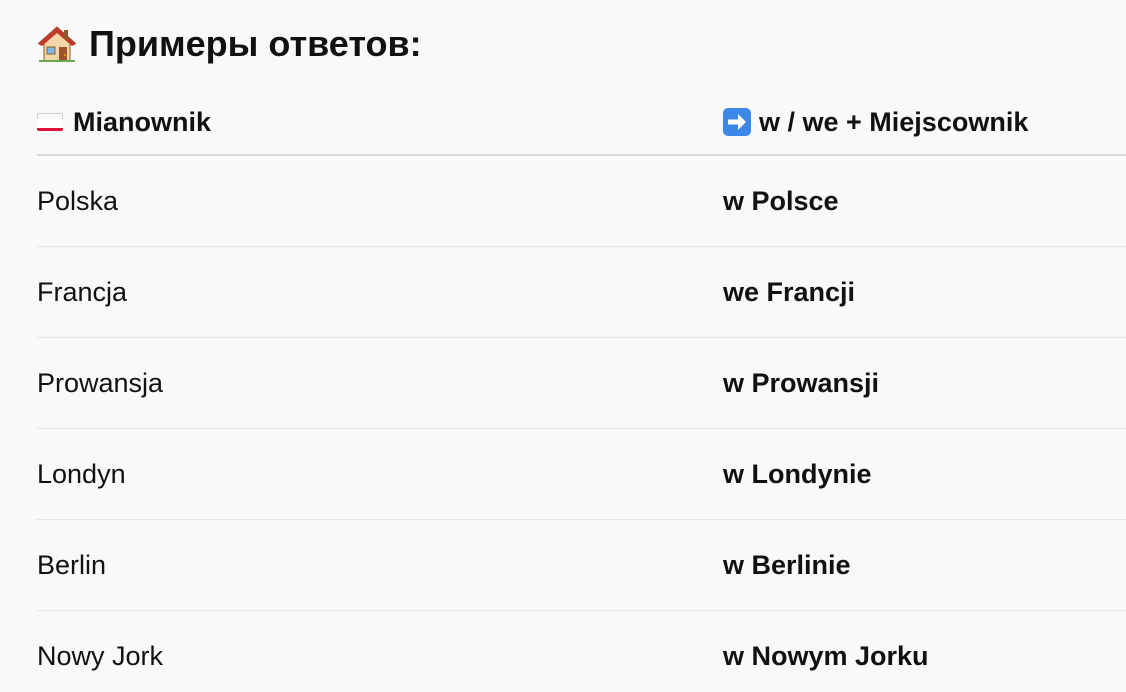 Image resolution: width=1126 pixels, height=692 pixels. I want to click on mianownik-cell: Francja, so click(82, 291).